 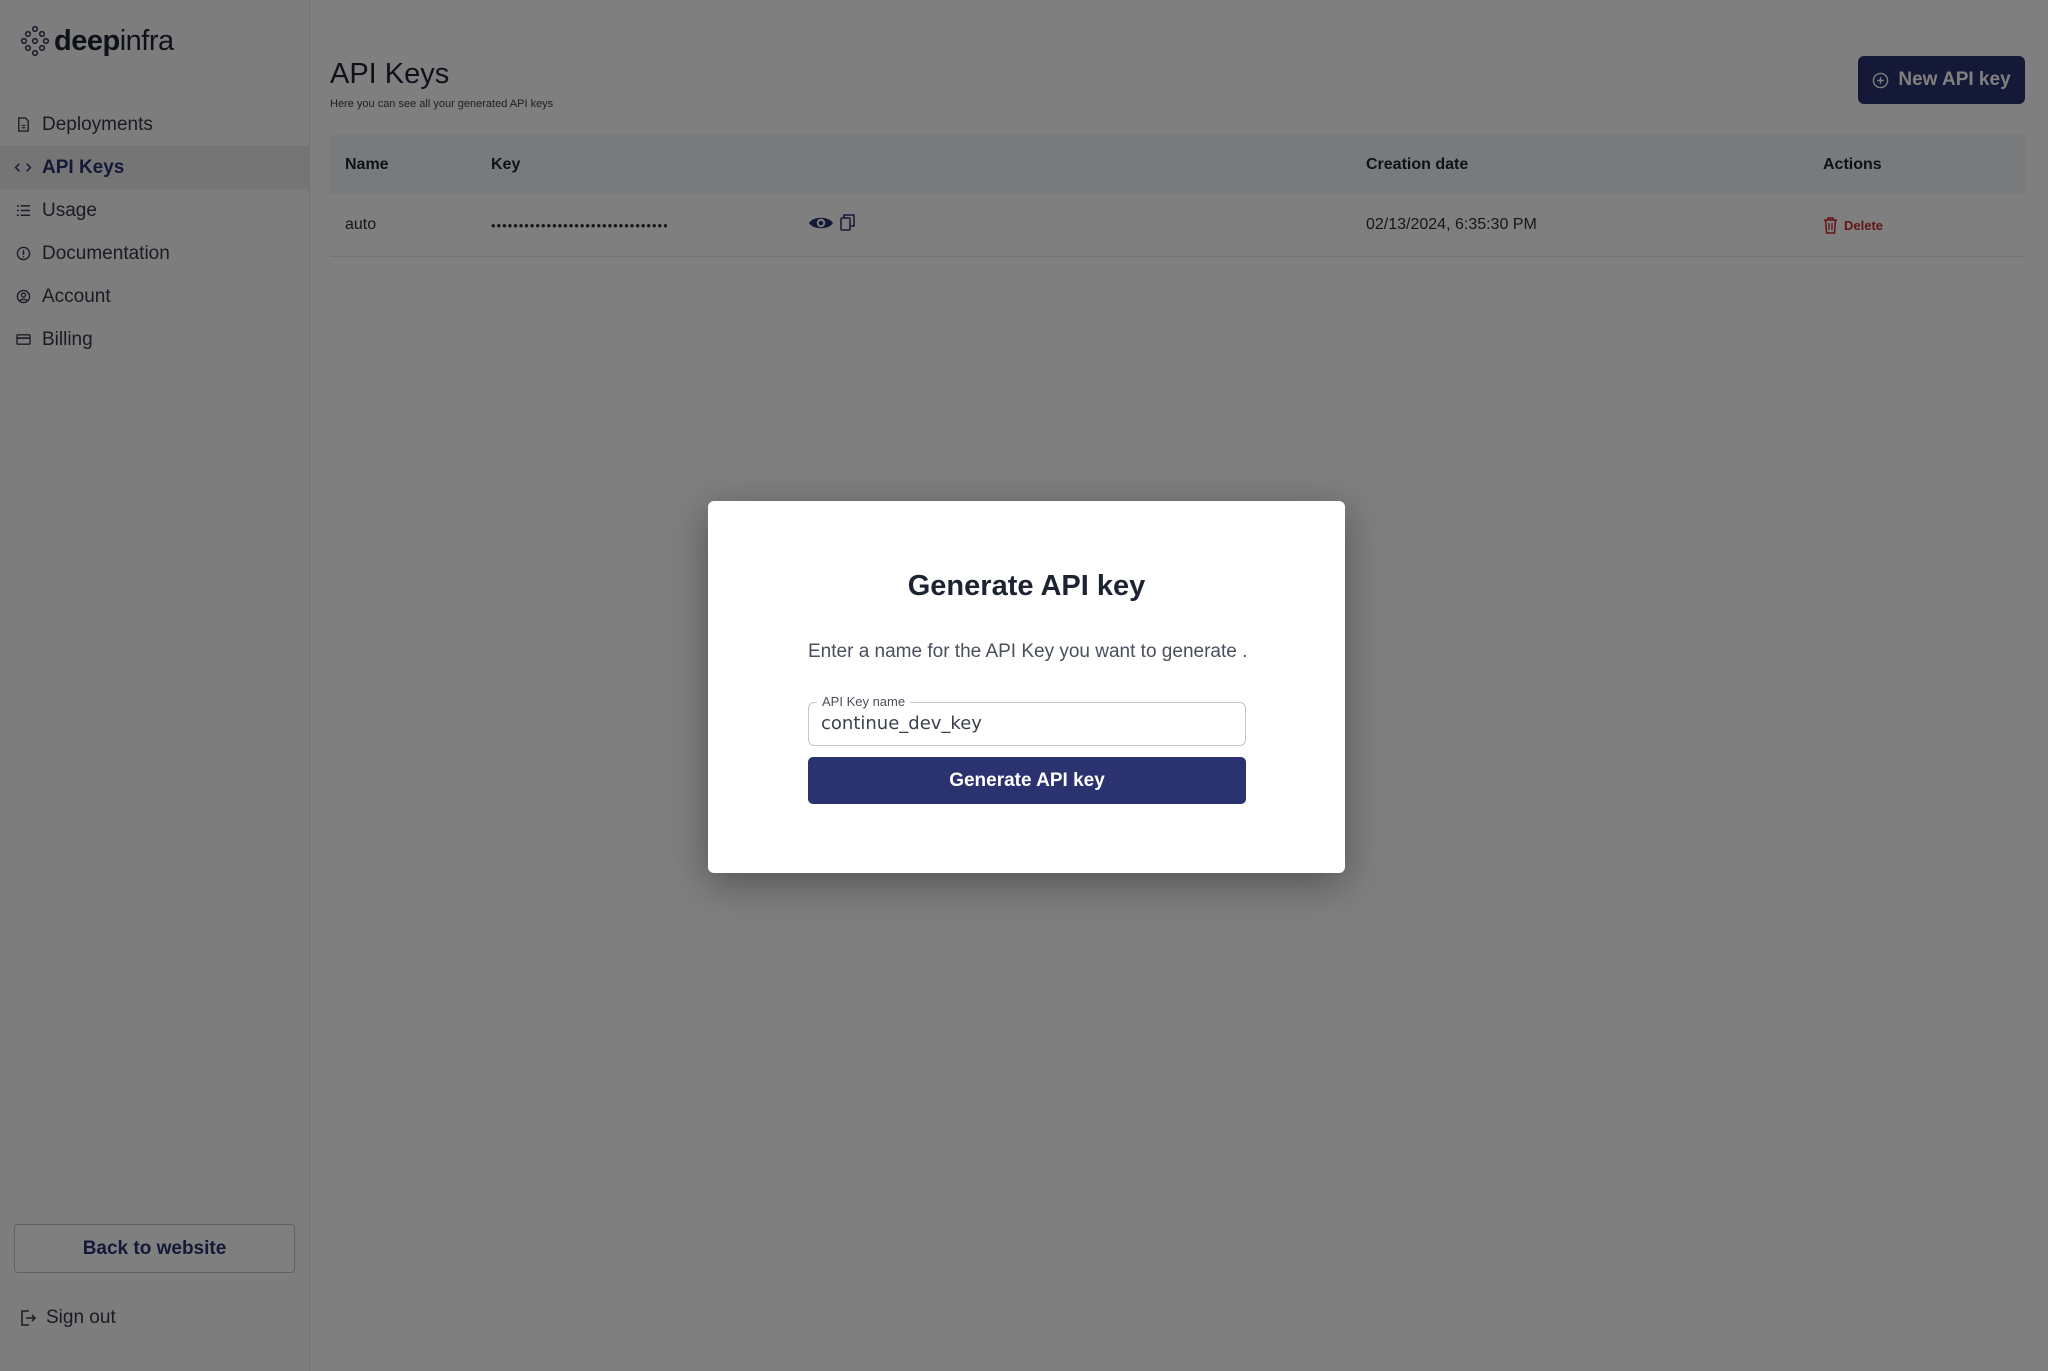 I want to click on api-key-name-field: API Key name, so click(x=1027, y=720).